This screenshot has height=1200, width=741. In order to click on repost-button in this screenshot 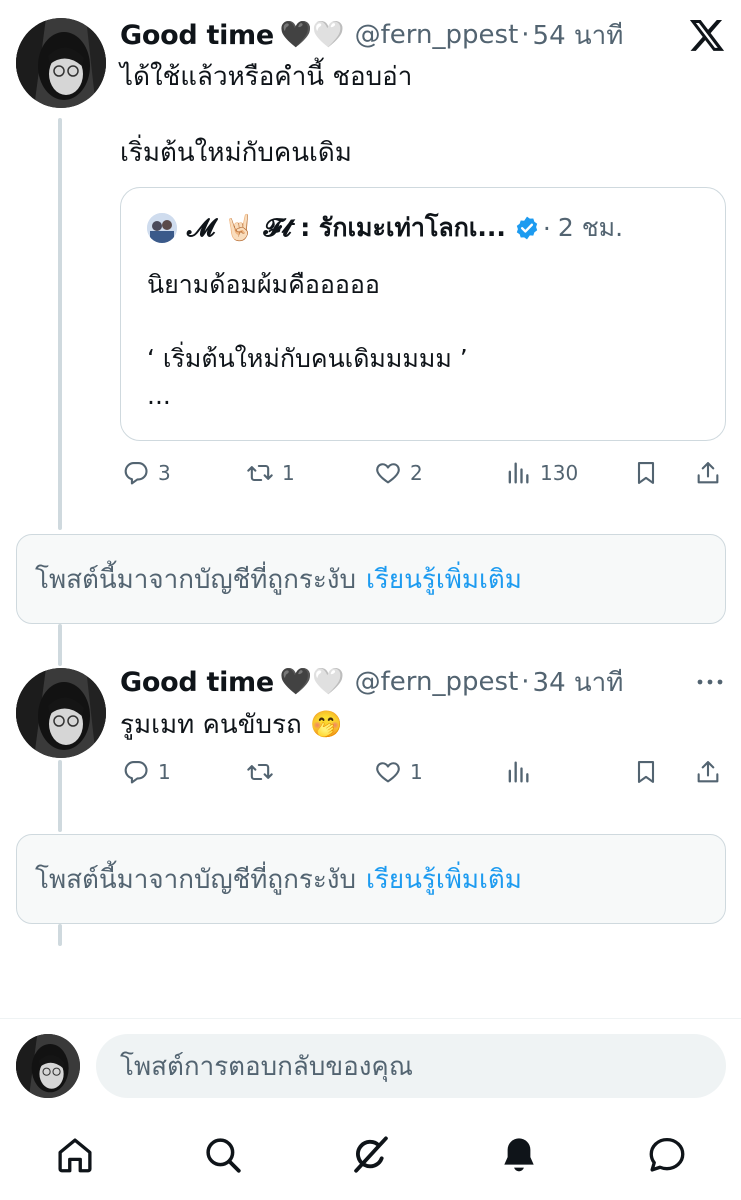, I will do `click(260, 772)`.